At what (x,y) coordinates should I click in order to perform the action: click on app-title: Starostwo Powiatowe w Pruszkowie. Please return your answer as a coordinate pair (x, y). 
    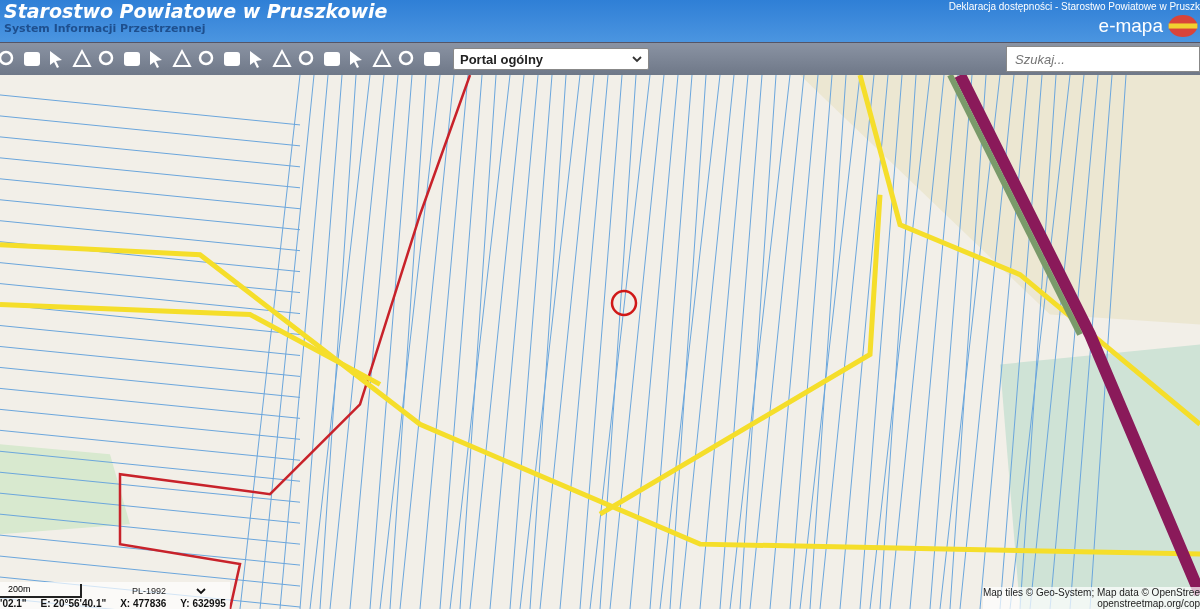
    Looking at the image, I should click on (196, 11).